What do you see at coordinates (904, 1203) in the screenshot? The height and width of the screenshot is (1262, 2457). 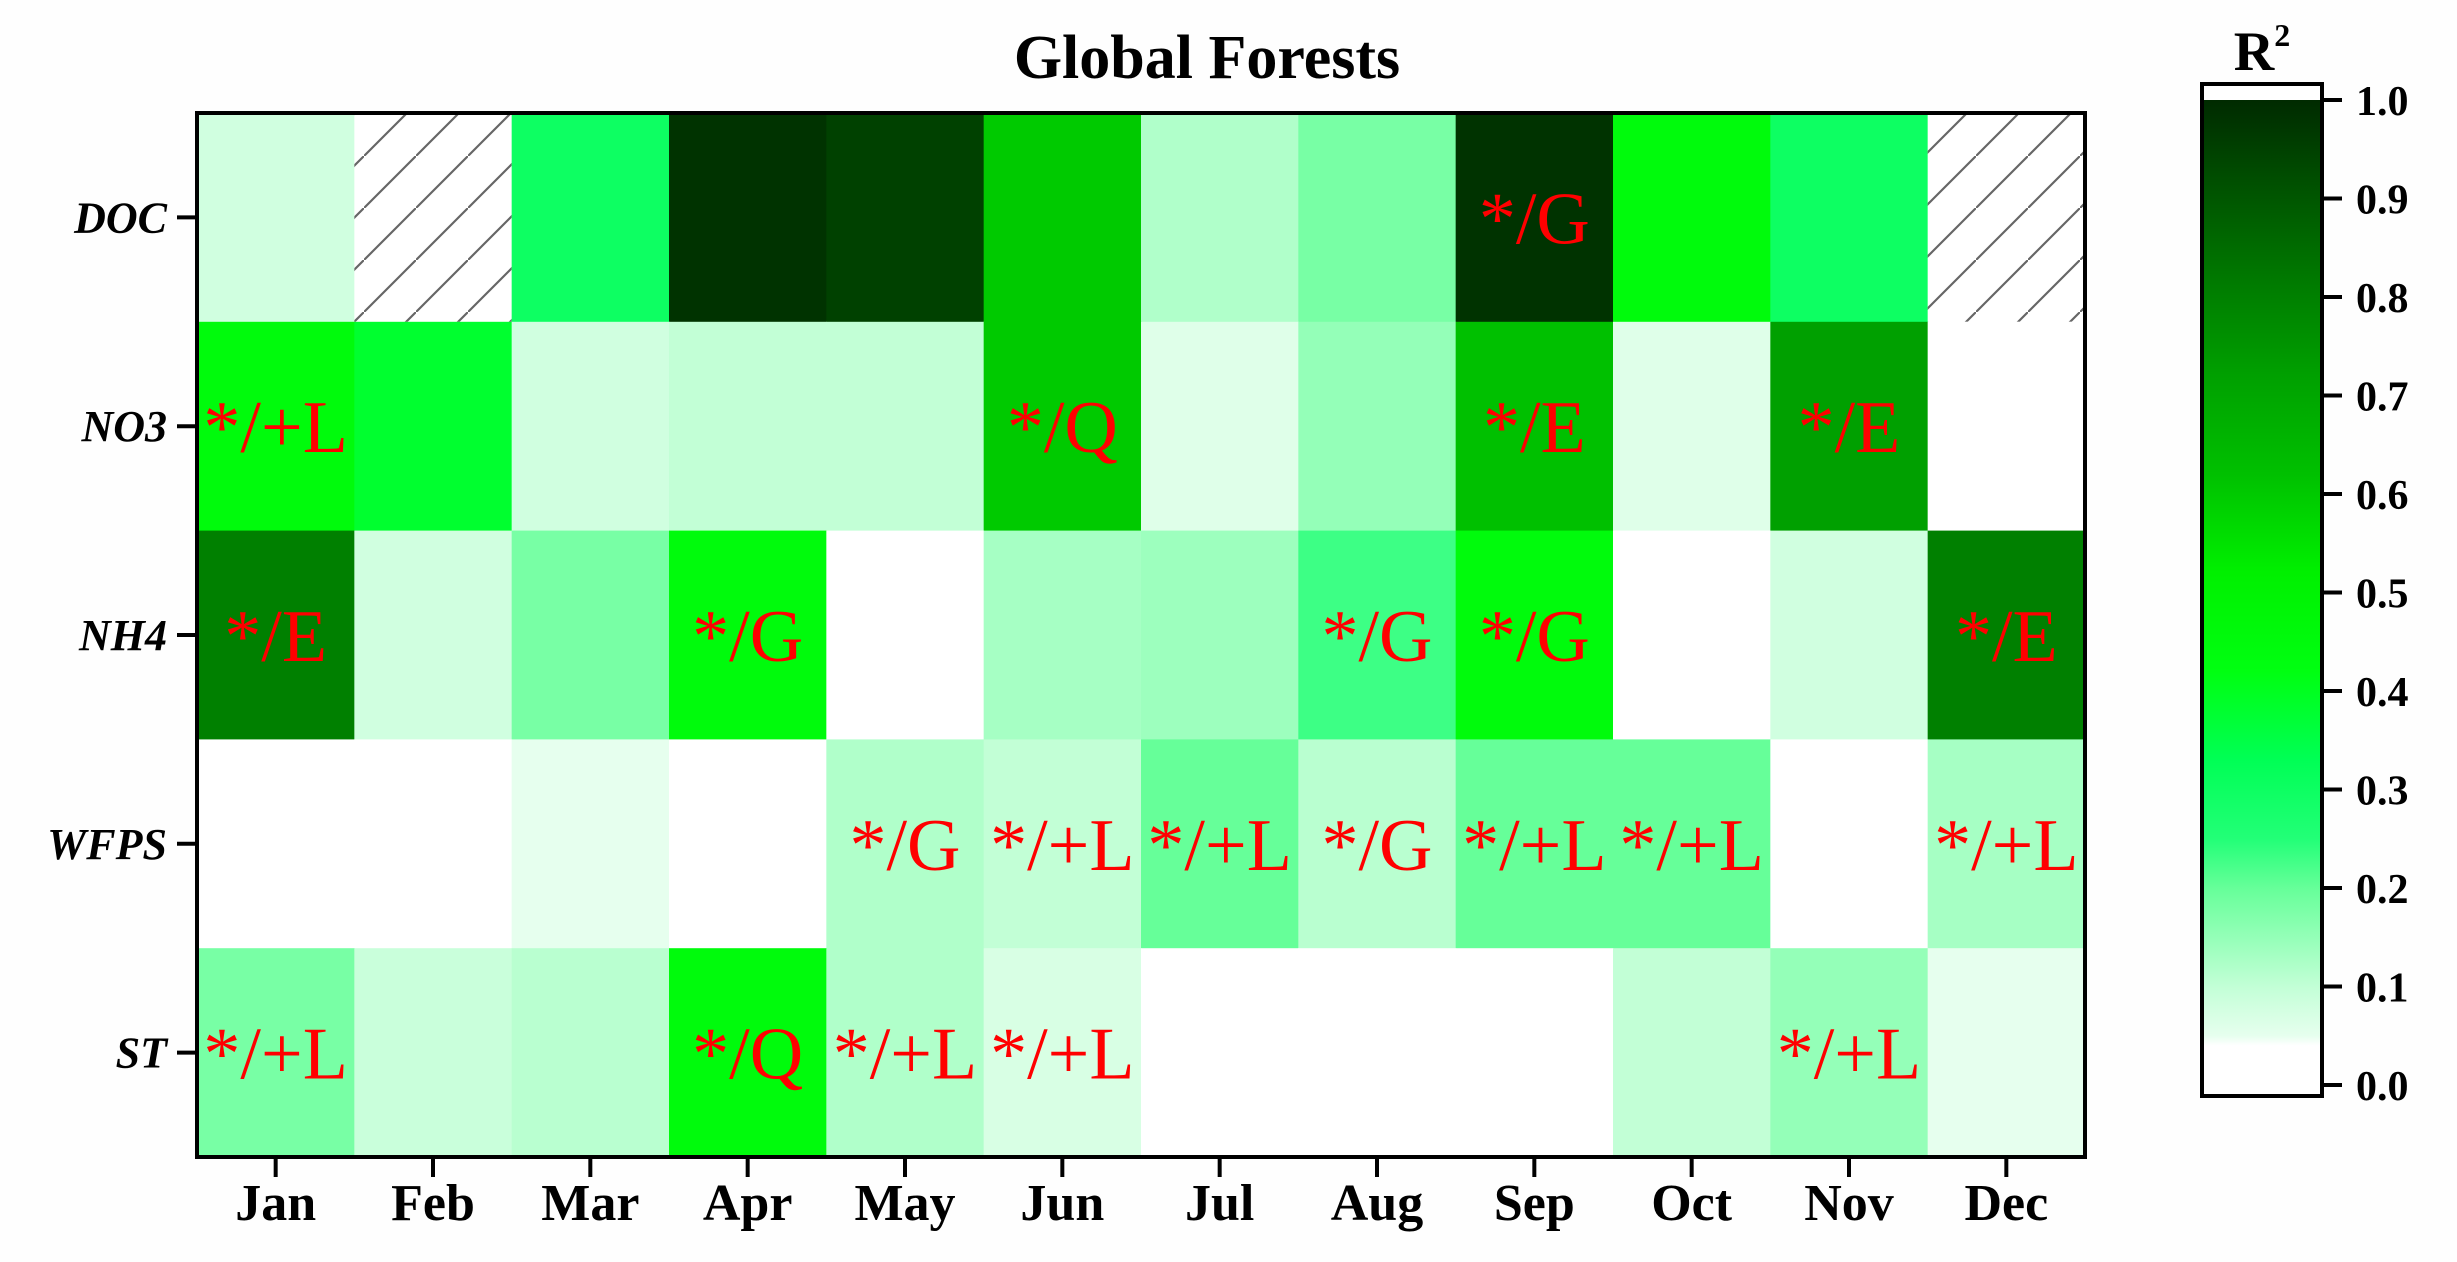 I see `x-tick-label: May` at bounding box center [904, 1203].